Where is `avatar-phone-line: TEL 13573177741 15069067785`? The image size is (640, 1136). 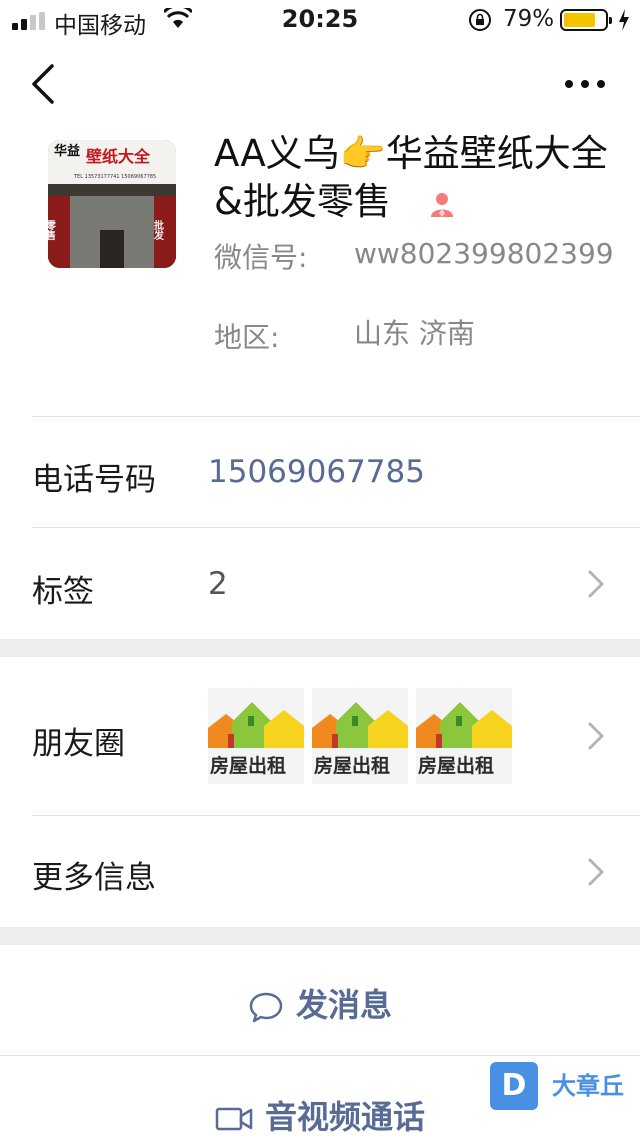
avatar-phone-line: TEL 13573177741 15069067785 is located at coordinates (114, 177).